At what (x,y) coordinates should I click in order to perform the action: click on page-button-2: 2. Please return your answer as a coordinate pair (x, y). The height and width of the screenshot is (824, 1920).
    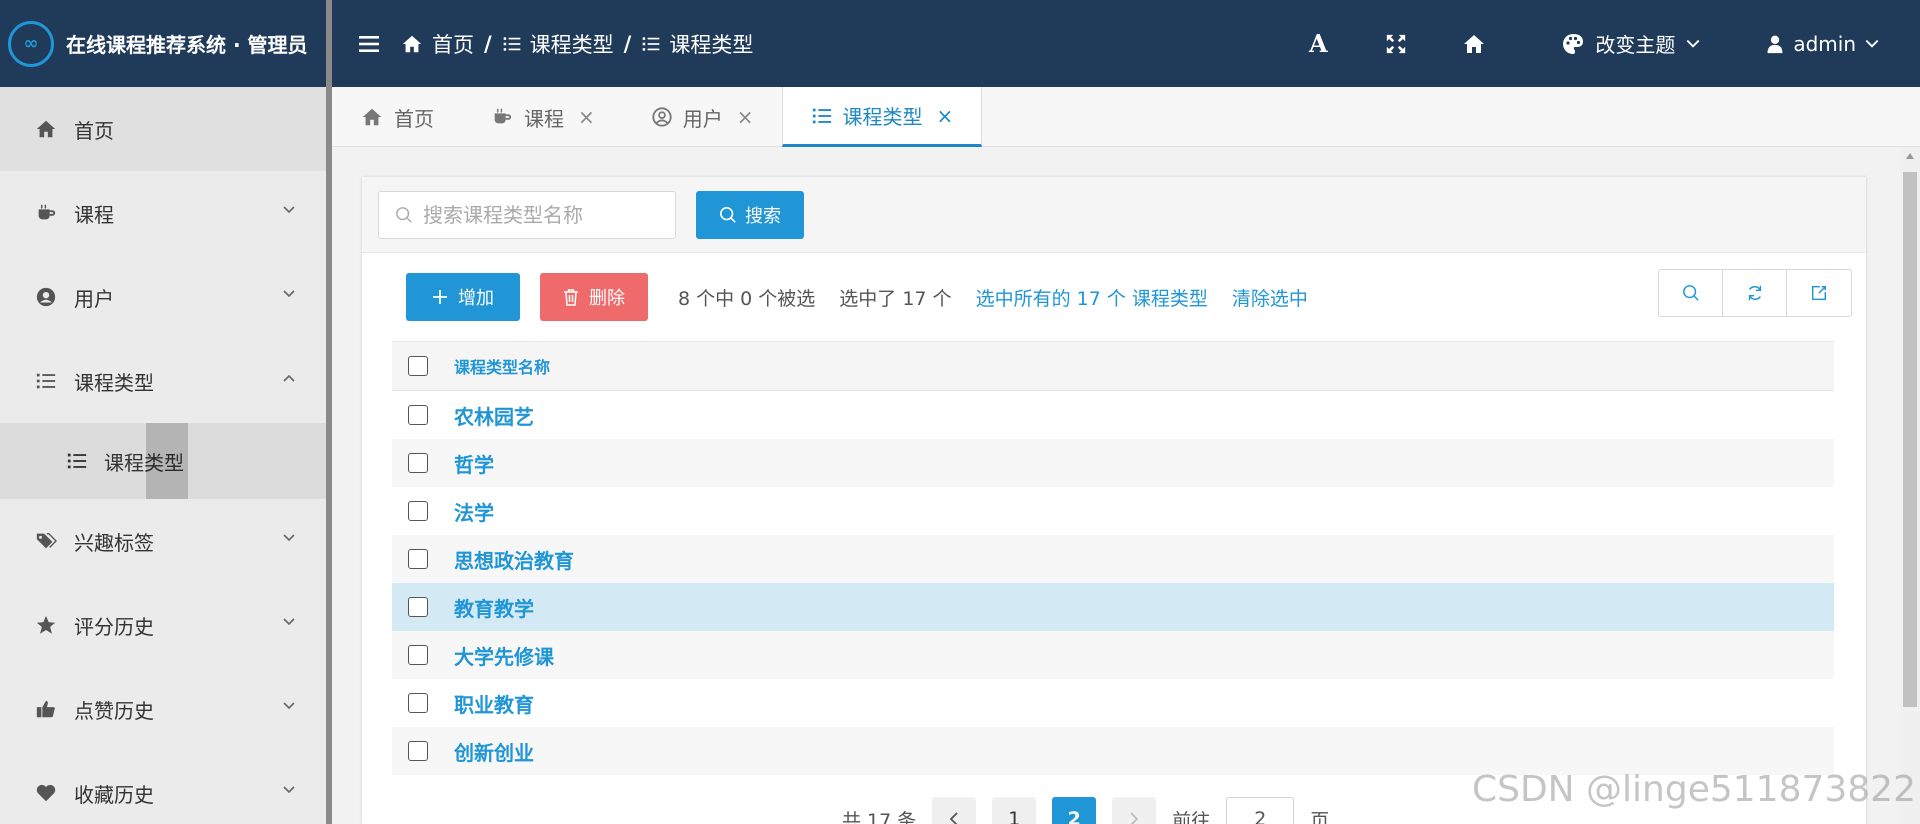
    Looking at the image, I should click on (1074, 810).